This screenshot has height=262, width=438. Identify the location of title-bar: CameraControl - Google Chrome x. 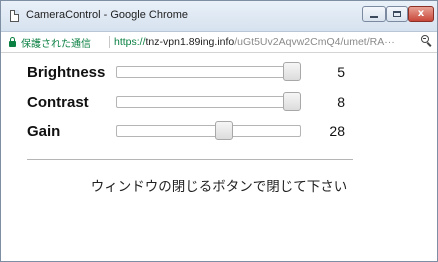
(219, 16).